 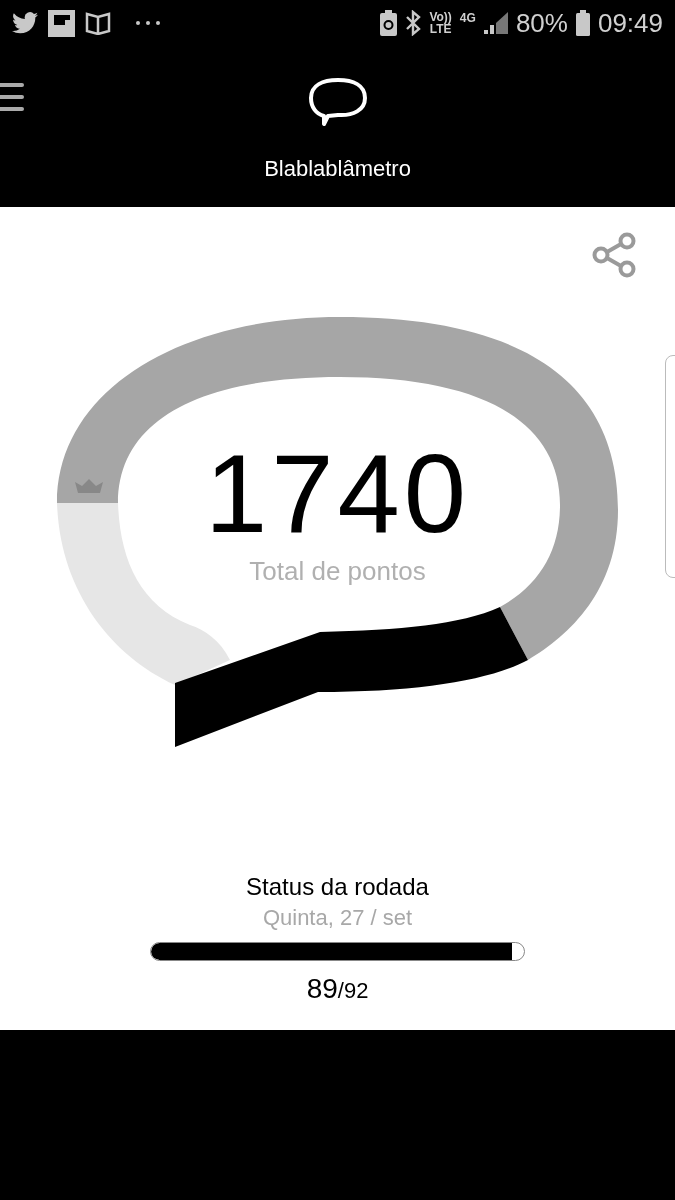 What do you see at coordinates (337, 918) in the screenshot?
I see `round-date: Quinta, 27 / set` at bounding box center [337, 918].